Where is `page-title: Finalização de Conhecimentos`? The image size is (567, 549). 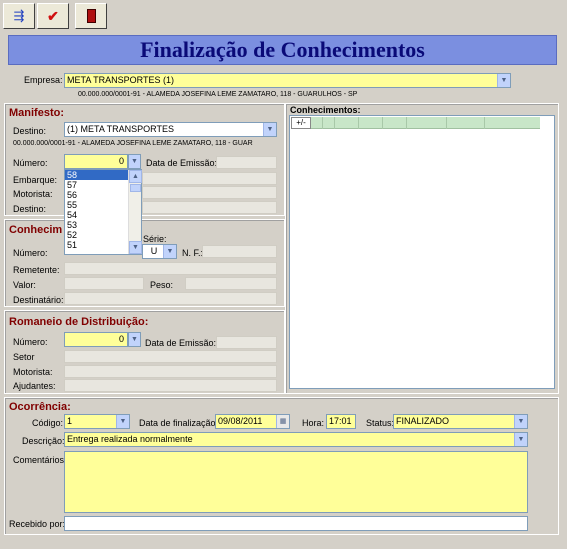
page-title: Finalização de Conhecimentos is located at coordinates (282, 49).